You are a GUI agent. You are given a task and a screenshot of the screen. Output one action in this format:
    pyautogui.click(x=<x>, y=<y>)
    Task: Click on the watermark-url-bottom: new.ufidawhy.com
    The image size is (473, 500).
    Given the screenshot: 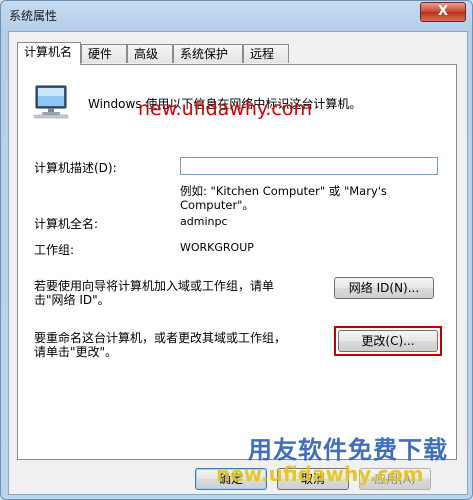 What is the action you would take?
    pyautogui.click(x=320, y=474)
    